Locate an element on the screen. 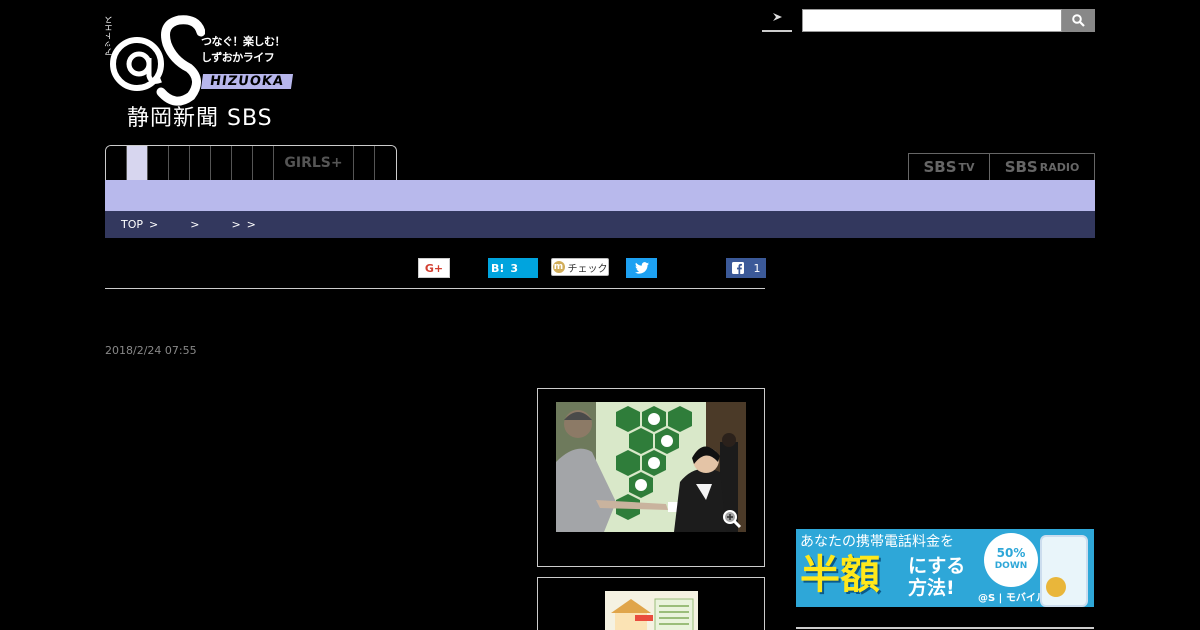 The height and width of the screenshot is (630, 1200). logo-tagline-1: つなぐ！楽しむ！ is located at coordinates (243, 41).